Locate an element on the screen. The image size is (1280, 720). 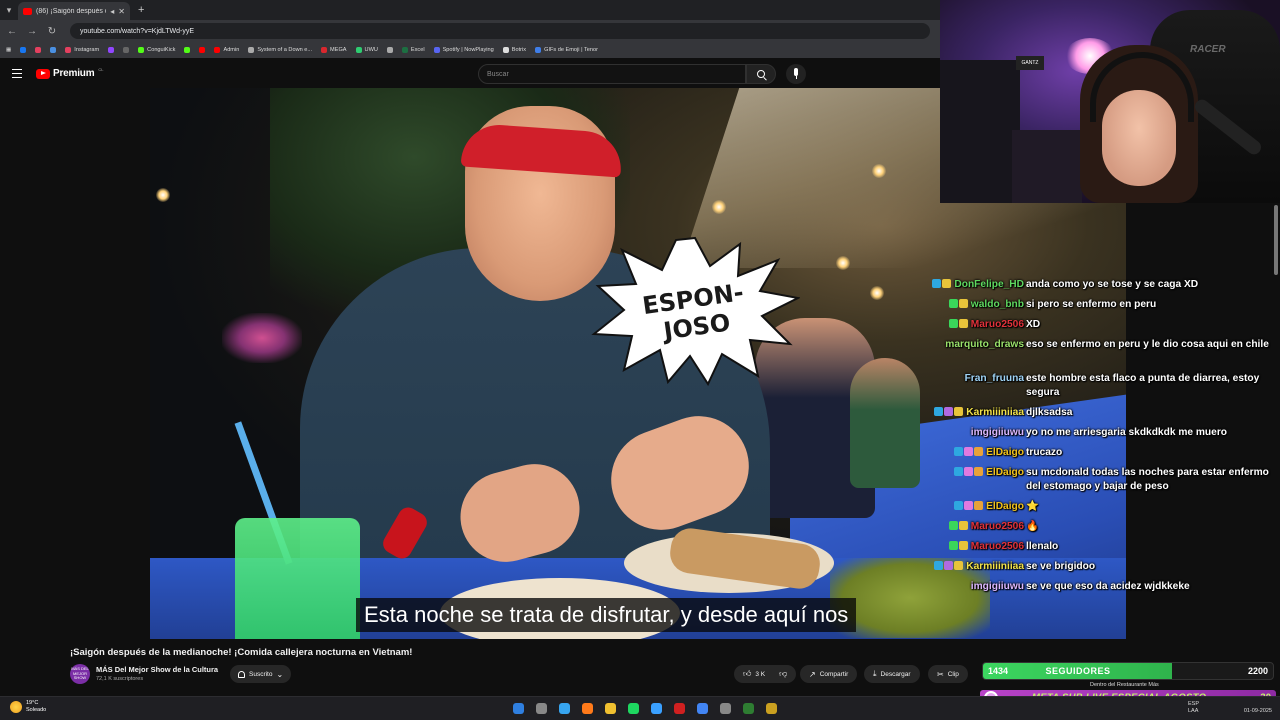
chat-badges is located at coordinates (958, 325).